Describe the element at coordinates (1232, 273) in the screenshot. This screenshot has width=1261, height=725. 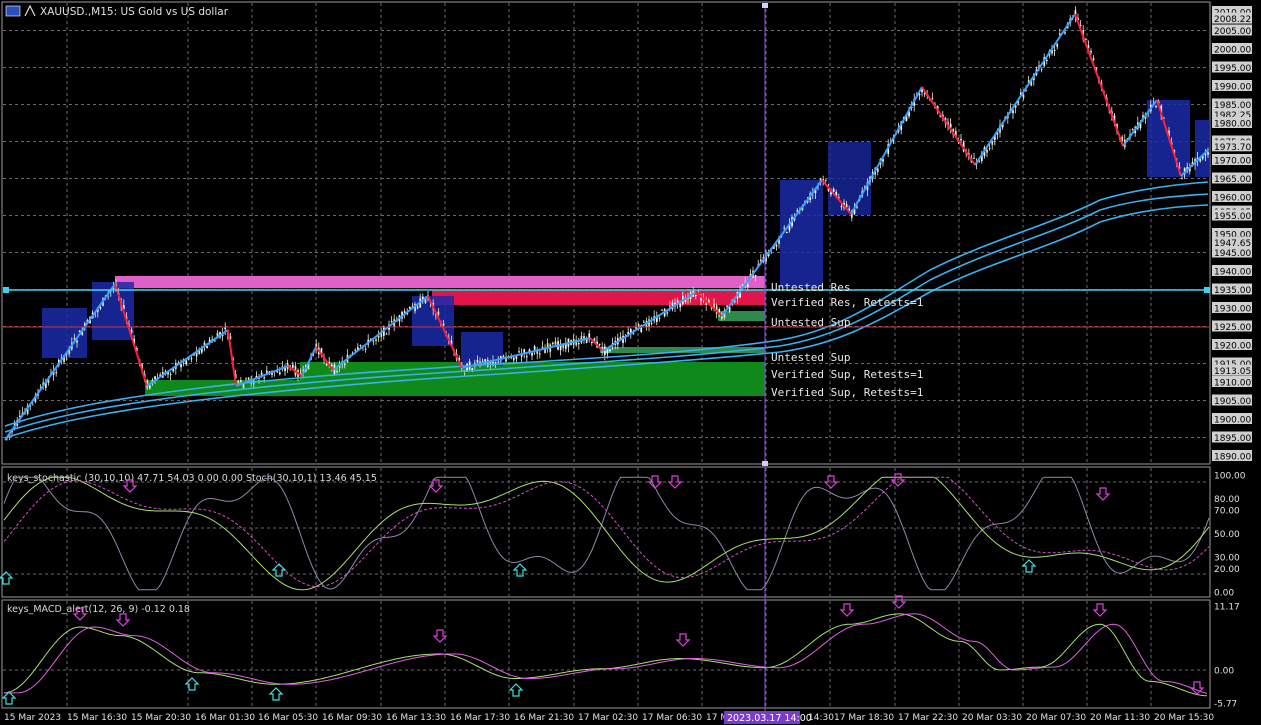
I see `price-label: 1940.00` at that location.